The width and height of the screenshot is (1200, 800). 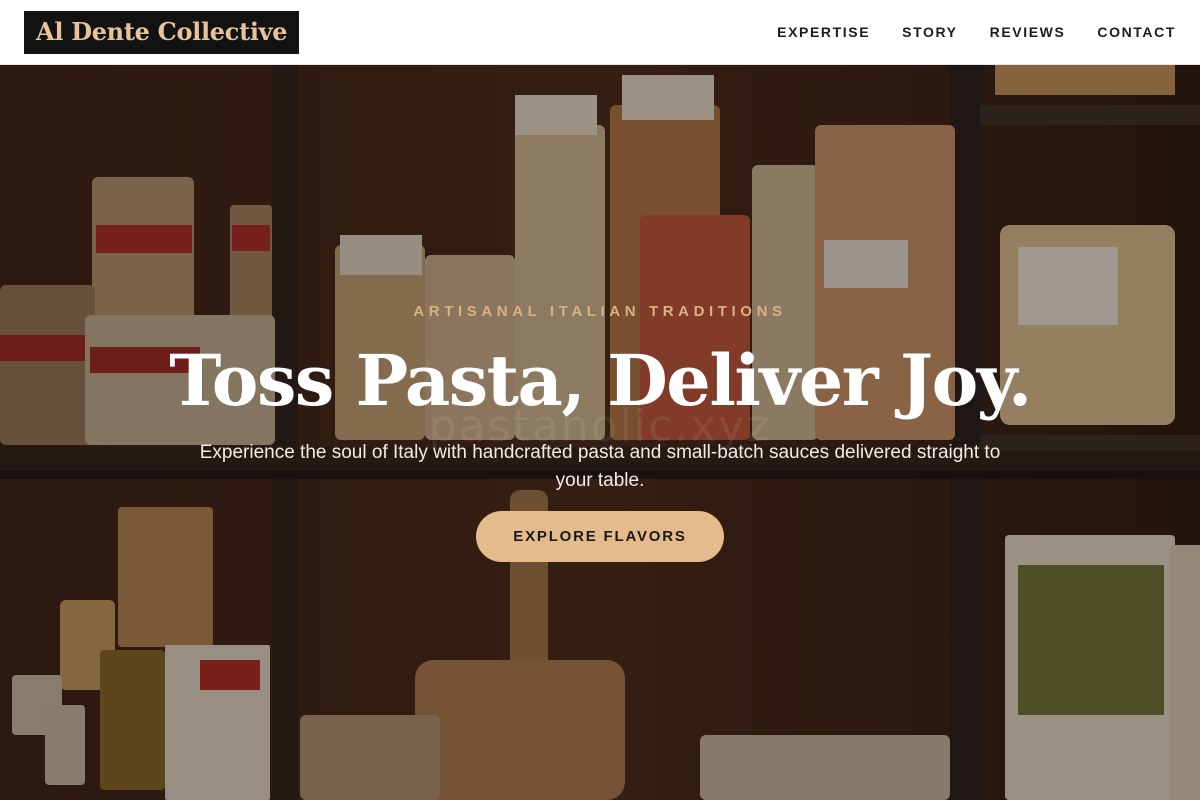 I want to click on nav-item-reviews: REVIEWS, so click(x=1028, y=32).